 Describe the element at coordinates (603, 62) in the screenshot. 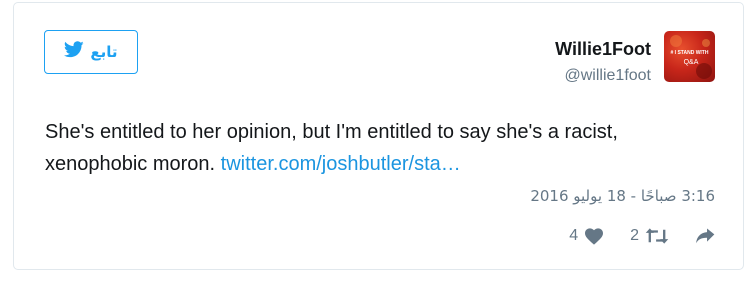

I see `tweet-author: Willie1Foot @willie1foot` at that location.